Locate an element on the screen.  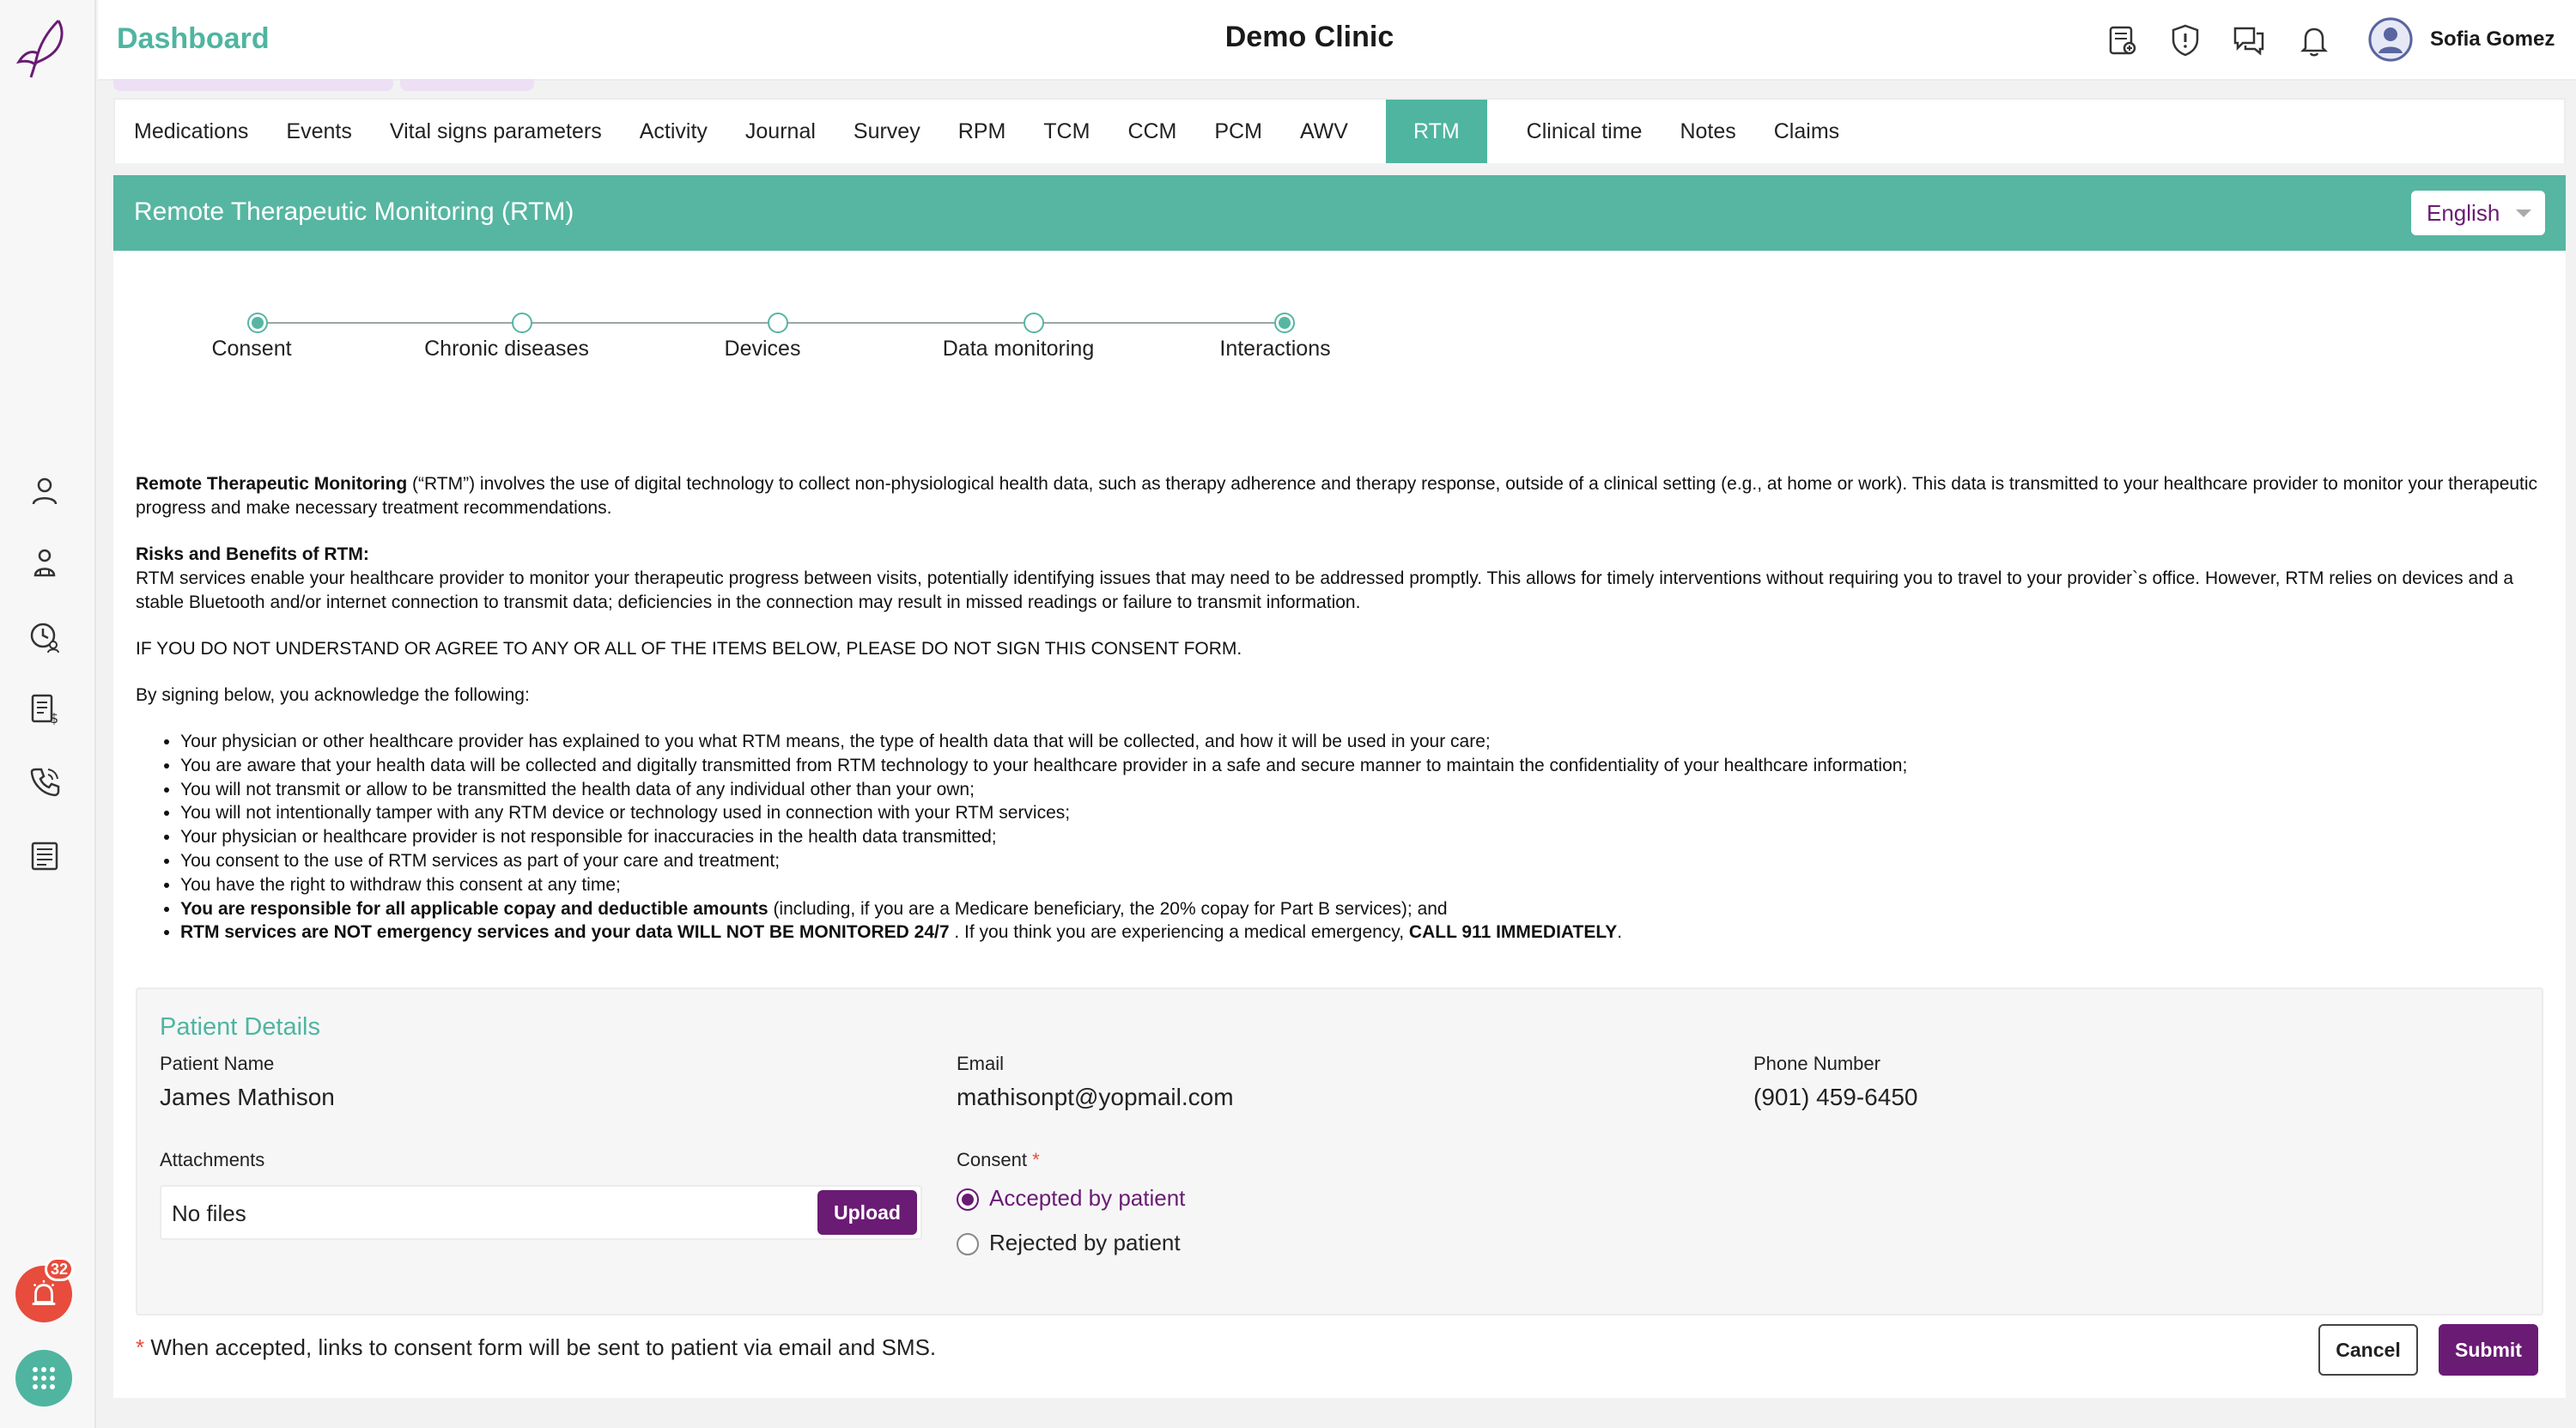
step-dot-data-monitoring is located at coordinates (1034, 323).